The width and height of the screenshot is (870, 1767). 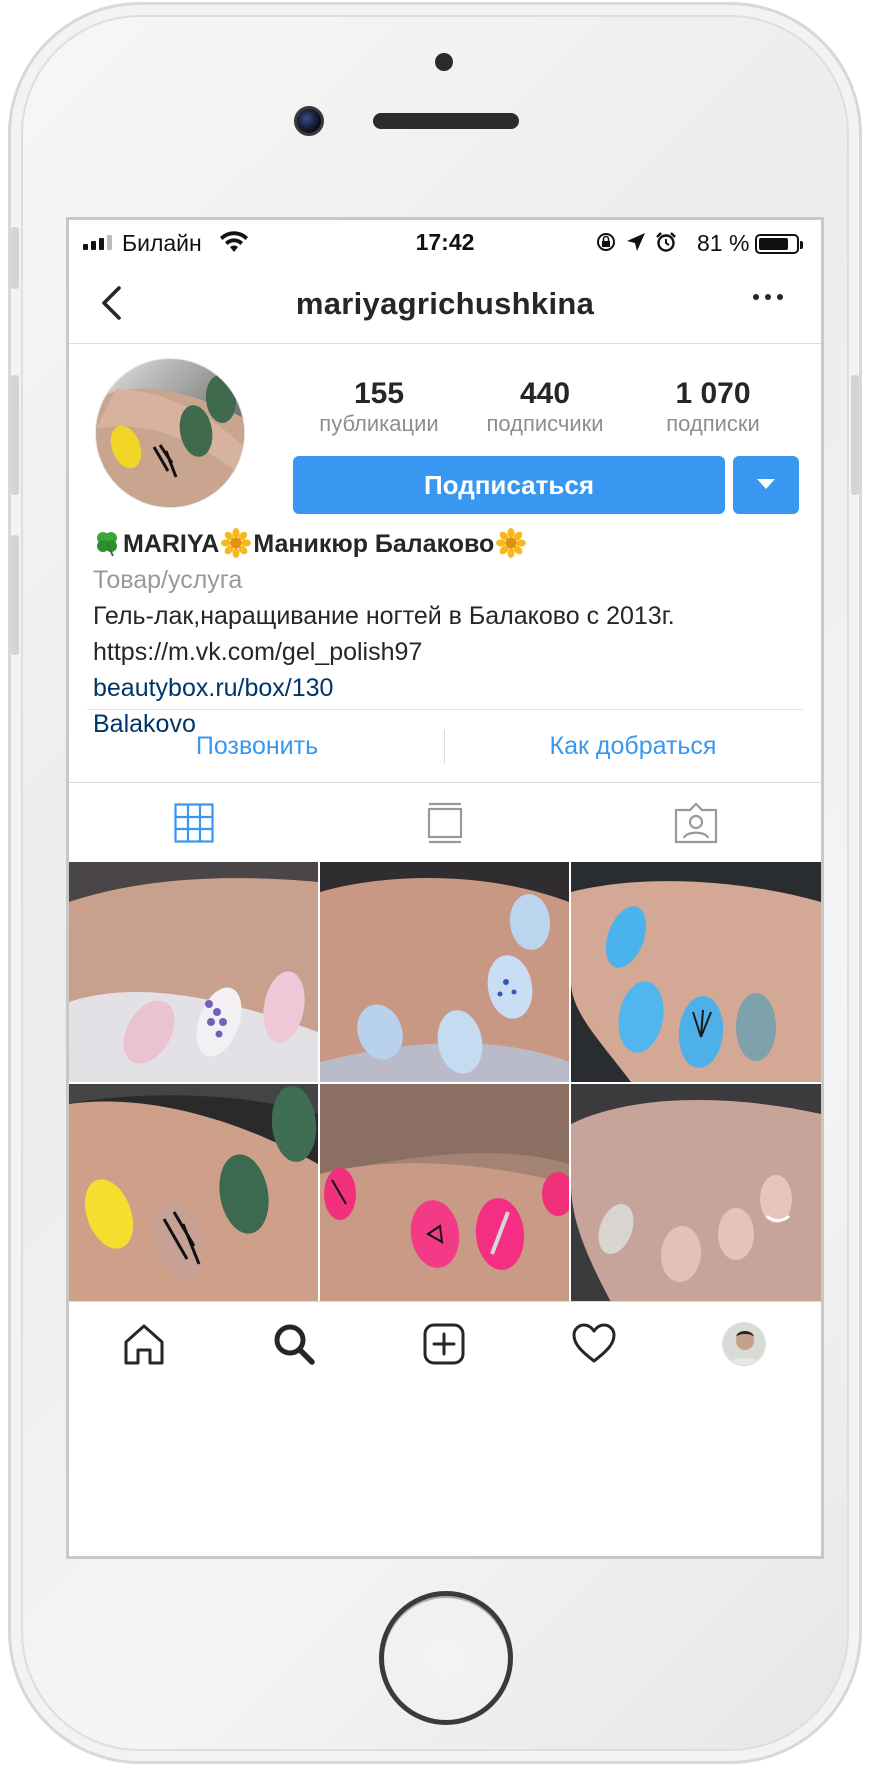 I want to click on tab-profile, so click(x=744, y=1344).